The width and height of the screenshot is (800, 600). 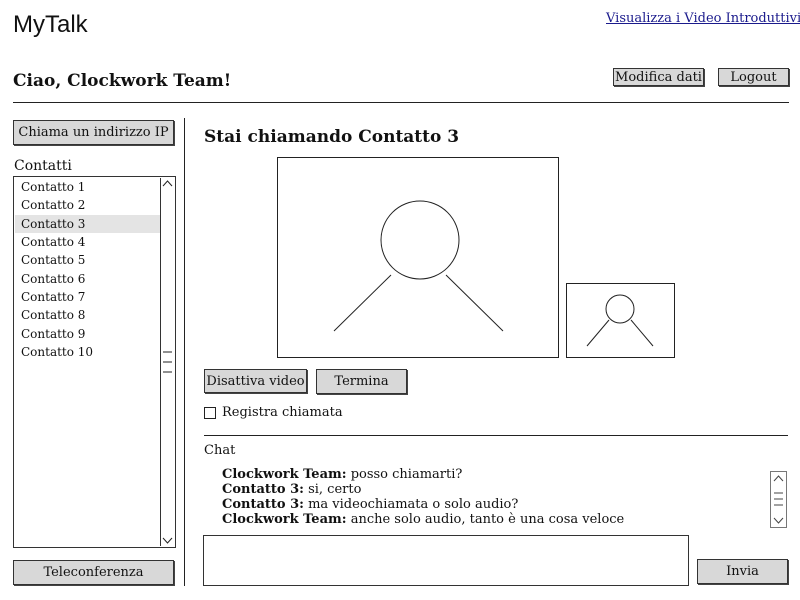 I want to click on contact-item: Contatto 1, so click(x=87, y=187).